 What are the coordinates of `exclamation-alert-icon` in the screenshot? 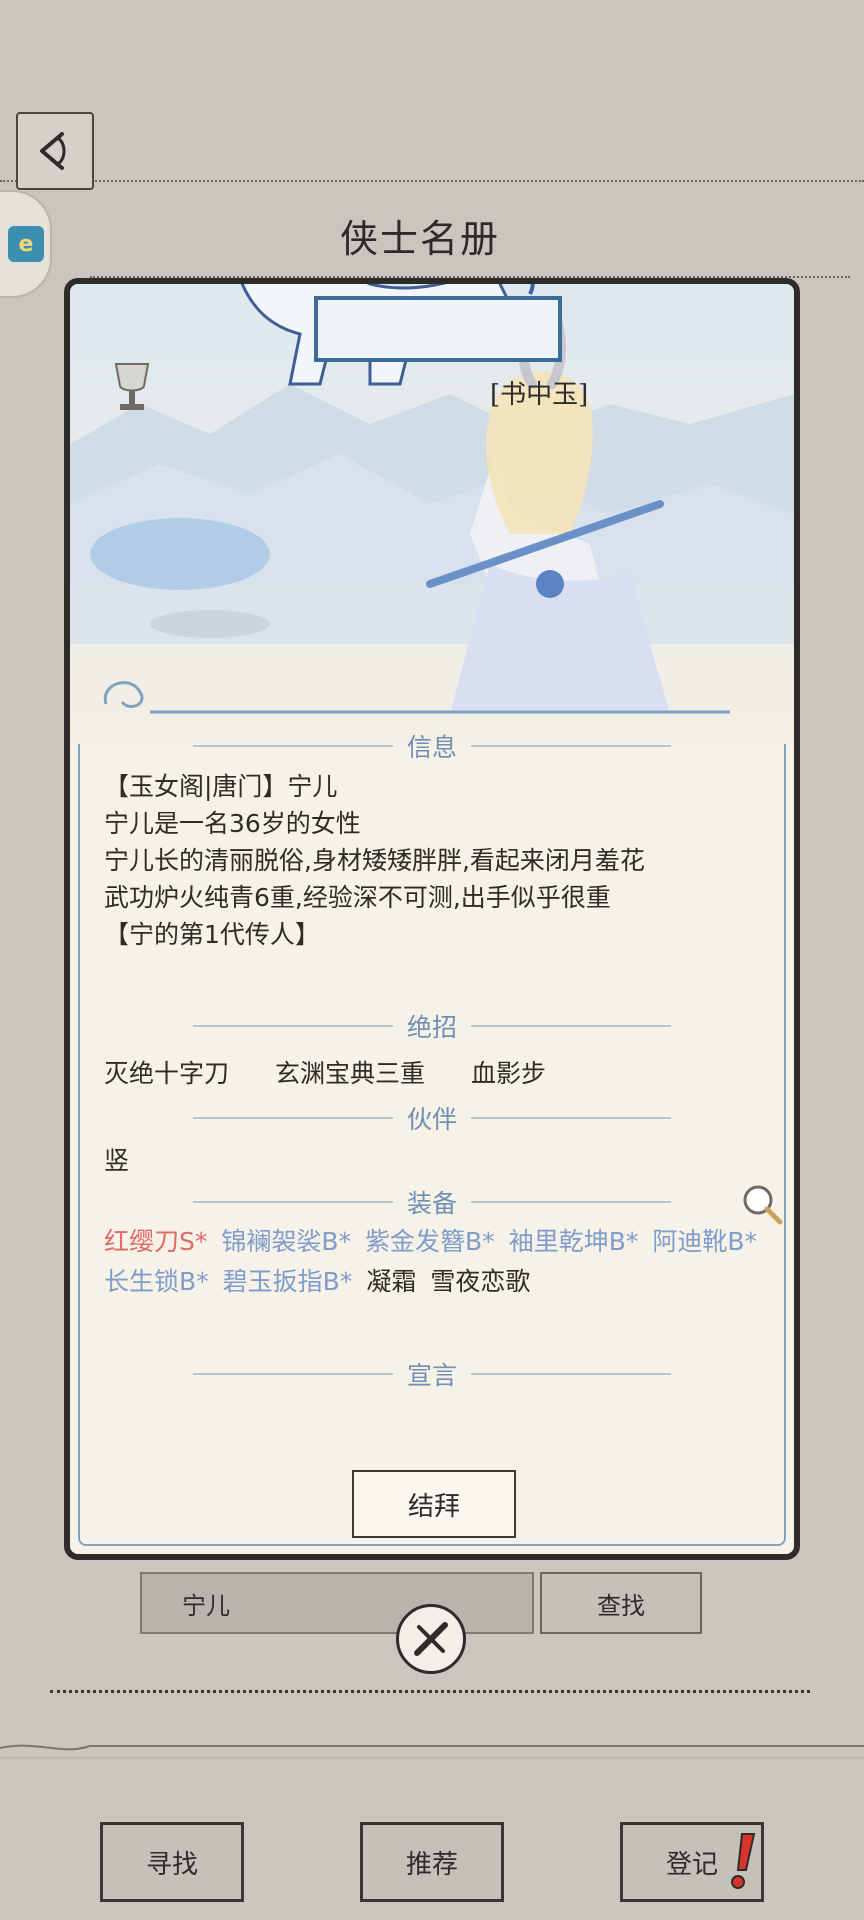 It's located at (743, 1861).